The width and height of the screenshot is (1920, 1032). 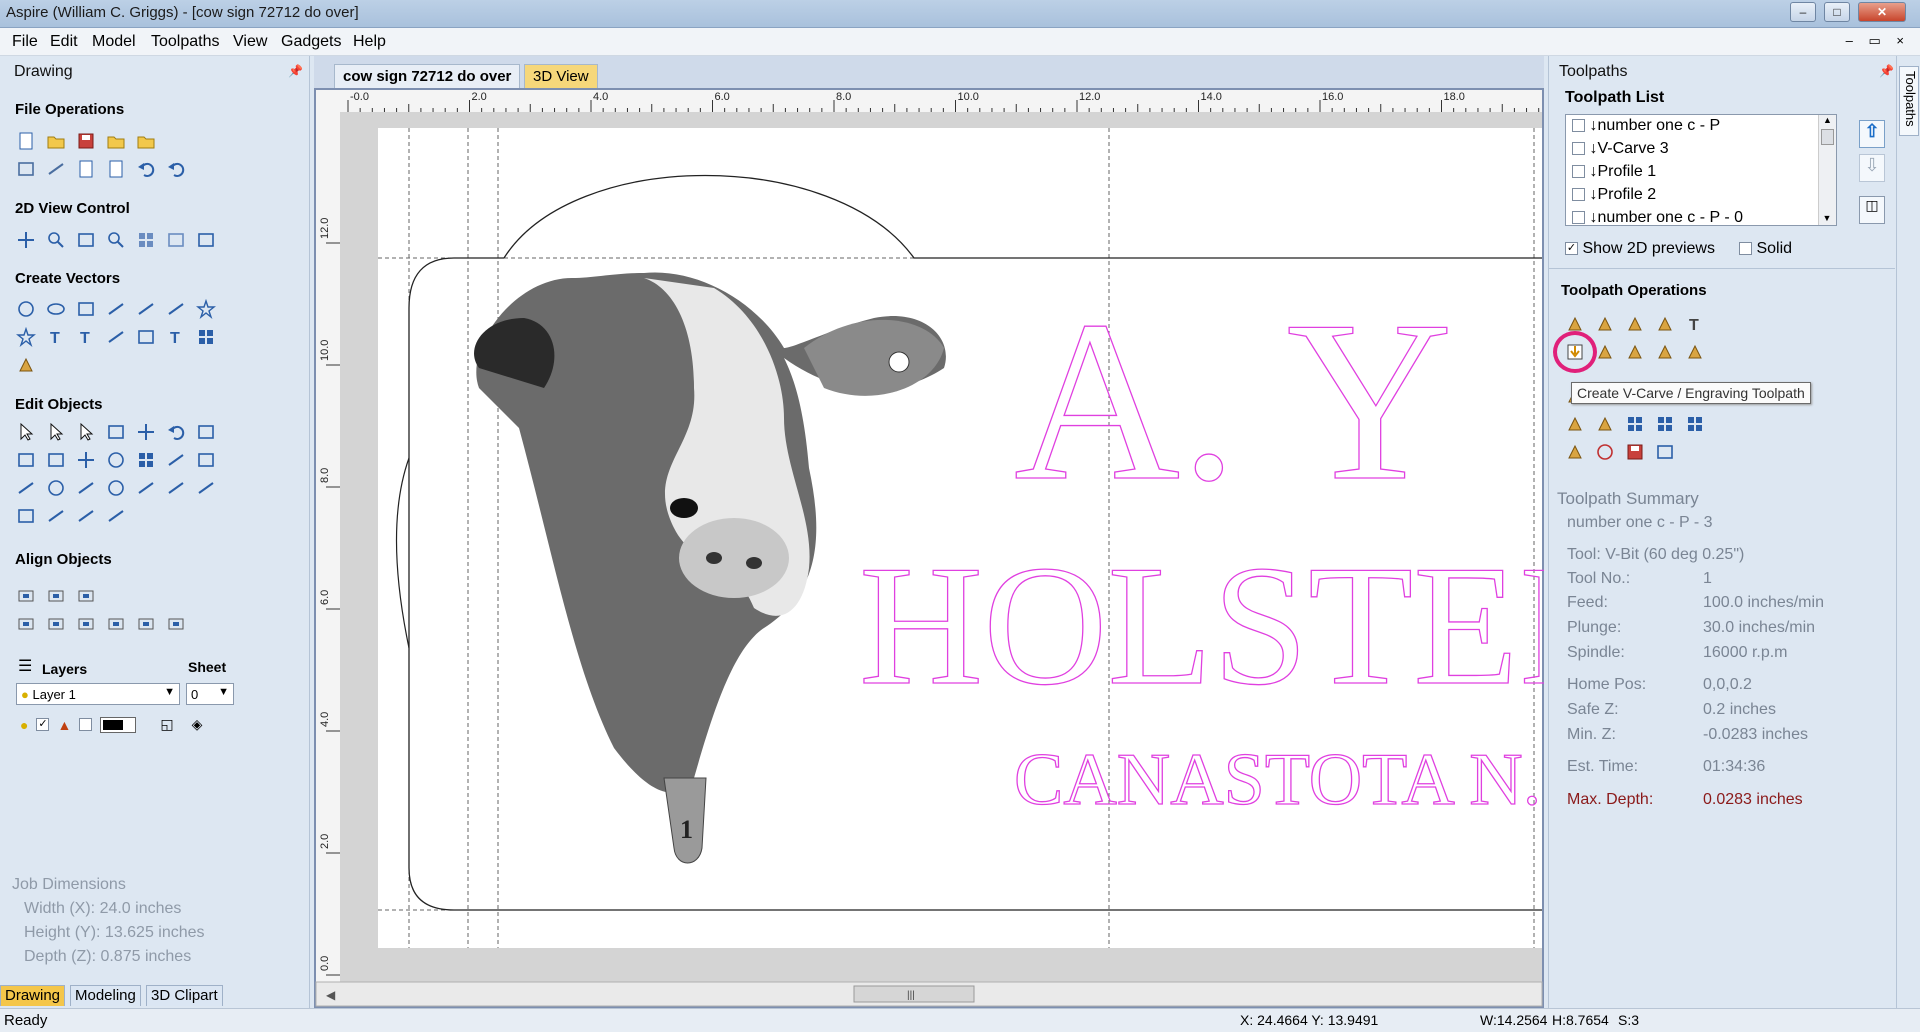 What do you see at coordinates (86, 724) in the screenshot?
I see `lock-checkbox` at bounding box center [86, 724].